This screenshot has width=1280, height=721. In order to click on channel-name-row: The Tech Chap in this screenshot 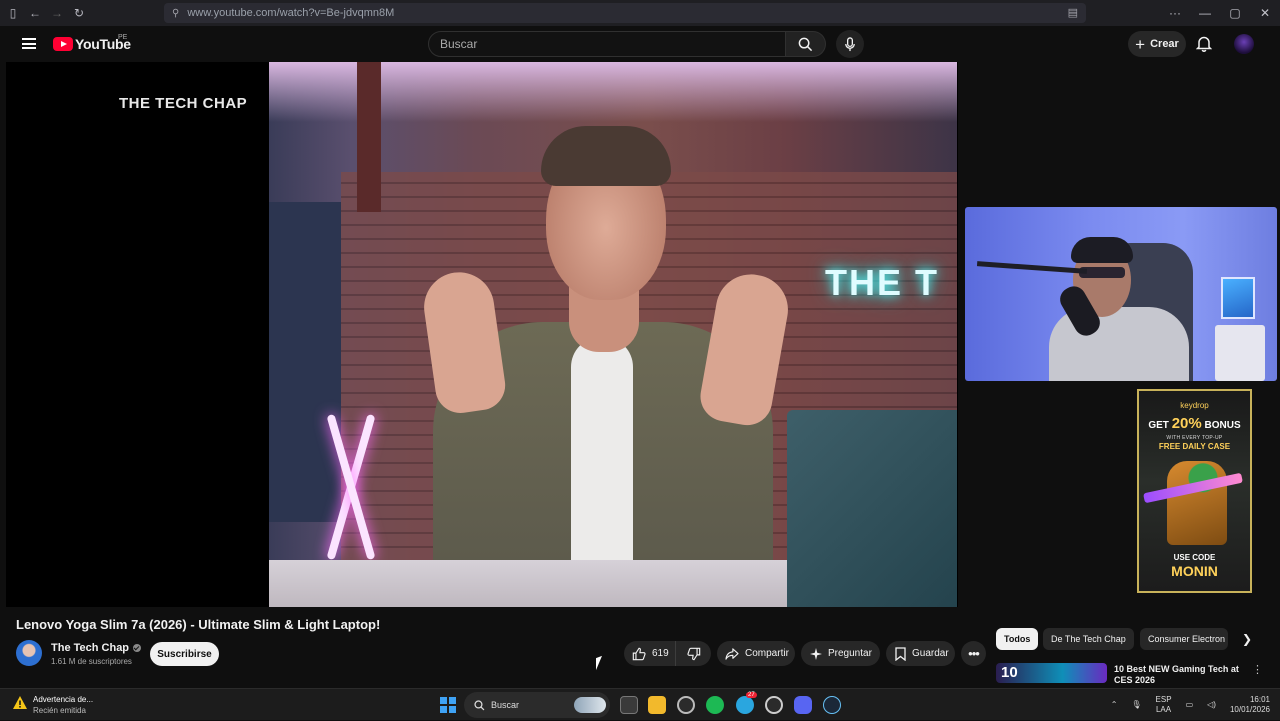, I will do `click(96, 648)`.